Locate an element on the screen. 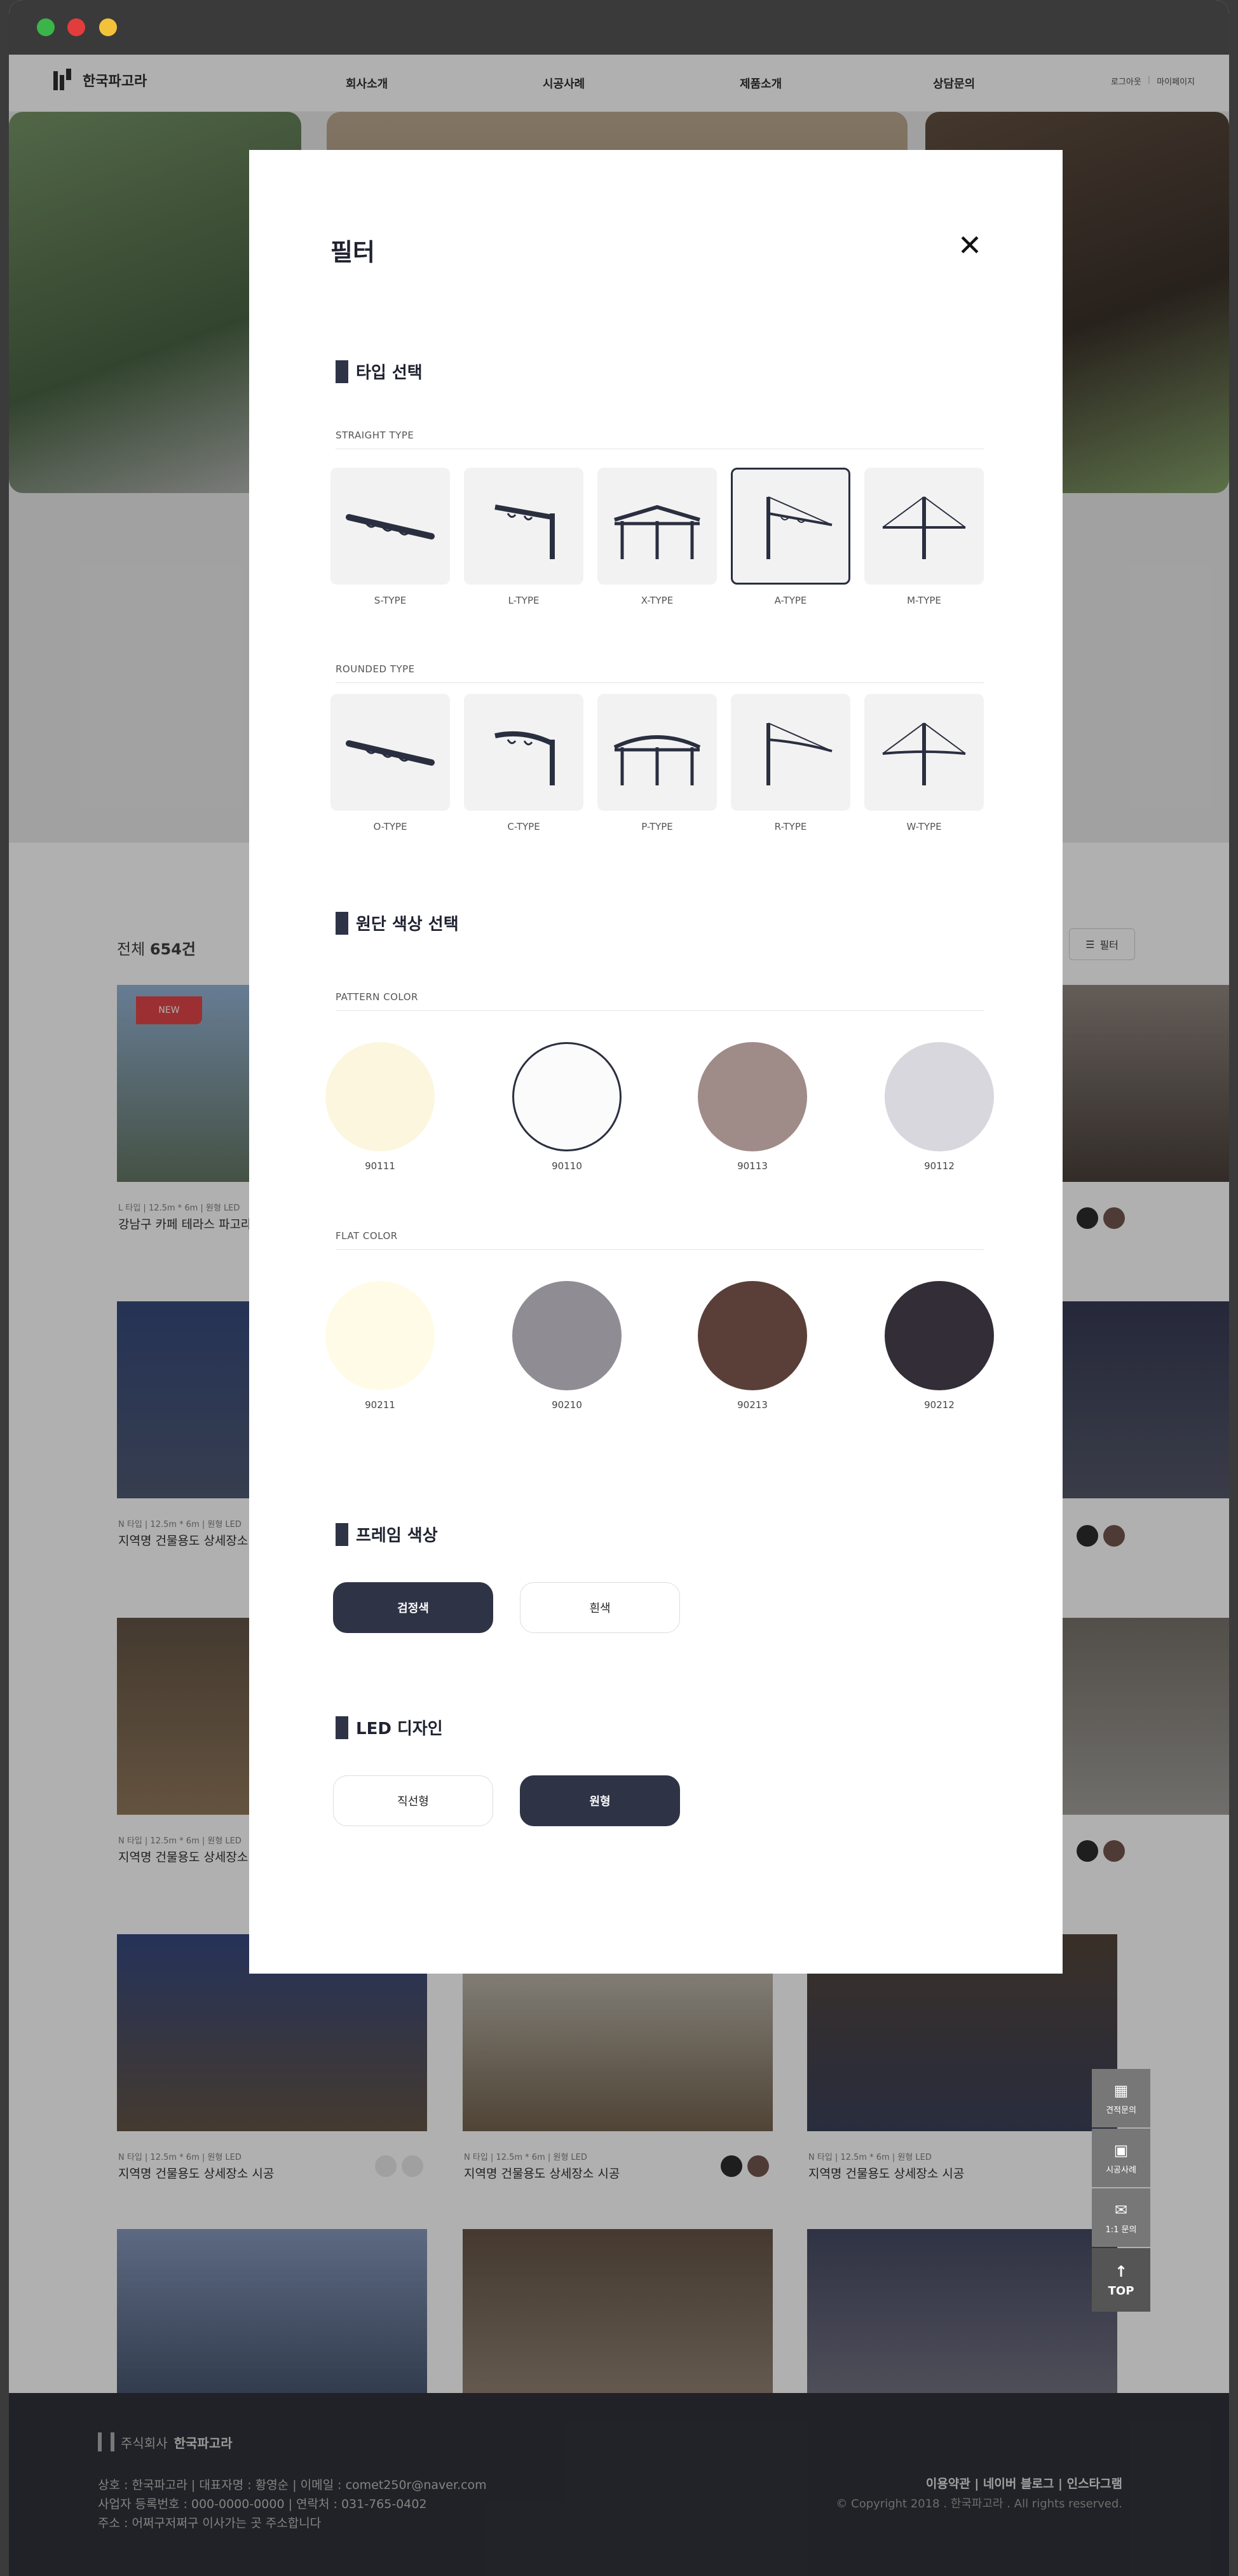  type-label: X-TYPE is located at coordinates (657, 600).